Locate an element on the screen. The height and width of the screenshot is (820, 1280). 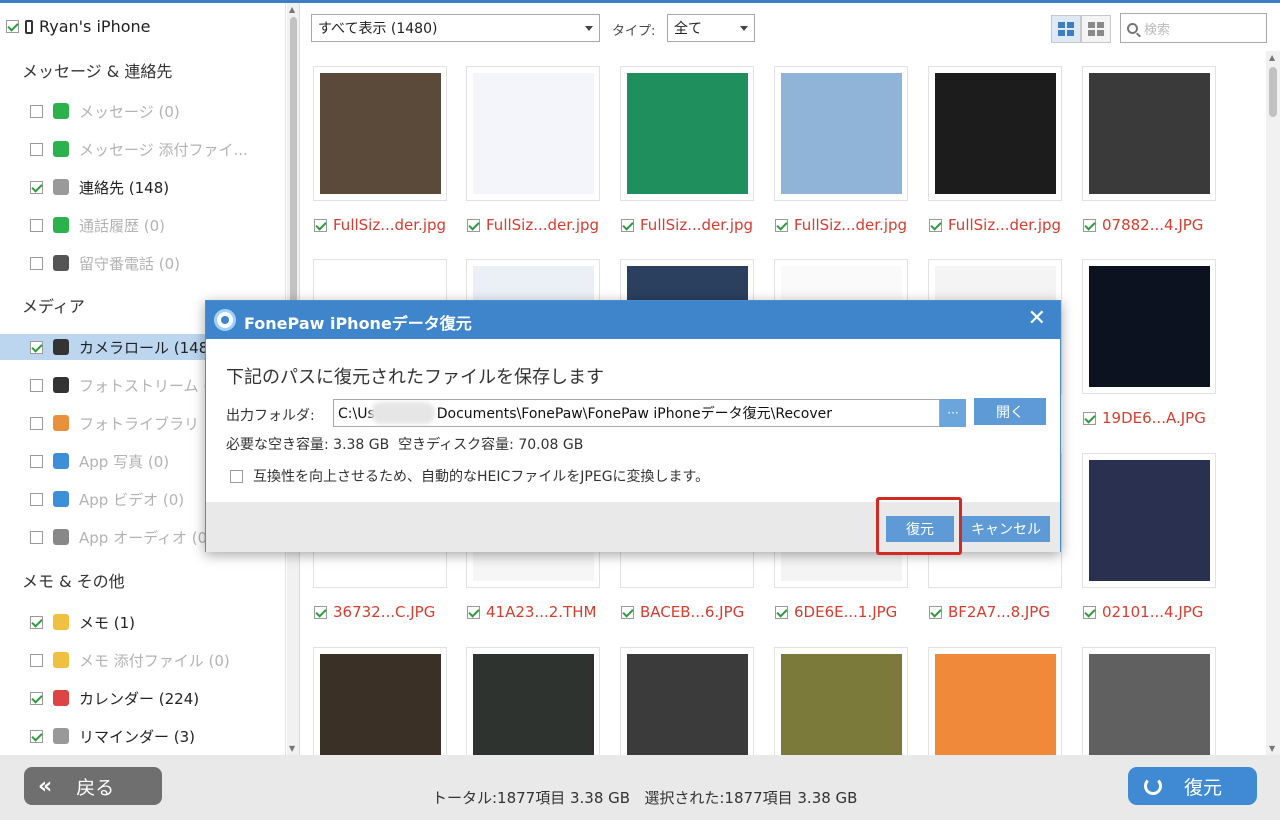
sidebar-item: メモ 添付ファイル (0) is located at coordinates (157, 660).